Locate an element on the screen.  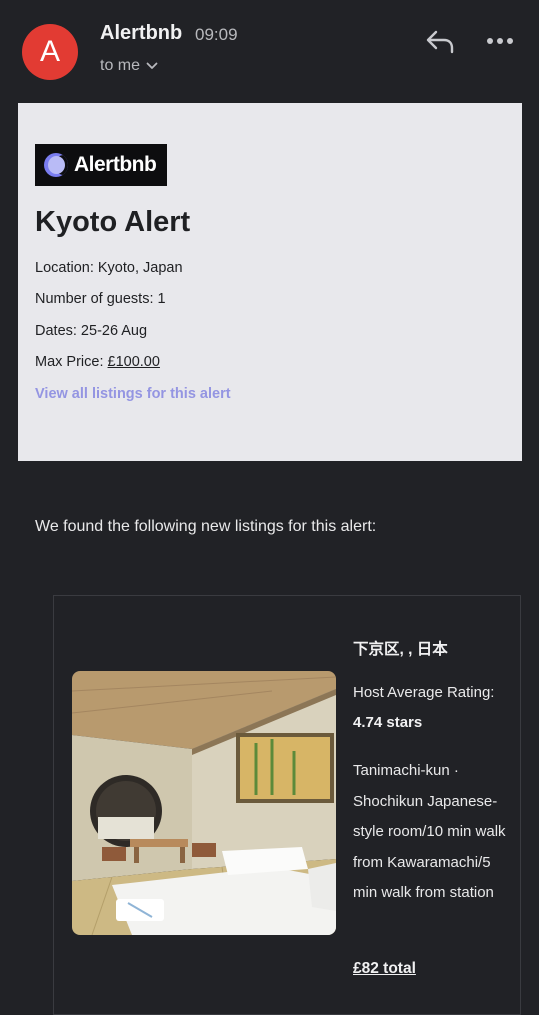
alert-guests: Number of guests: 1 is located at coordinates (100, 299).